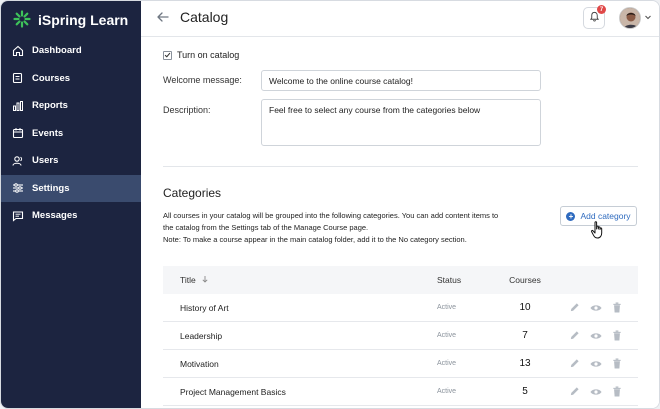 The image size is (660, 409). Describe the element at coordinates (571, 216) in the screenshot. I see `plus-icon: +` at that location.